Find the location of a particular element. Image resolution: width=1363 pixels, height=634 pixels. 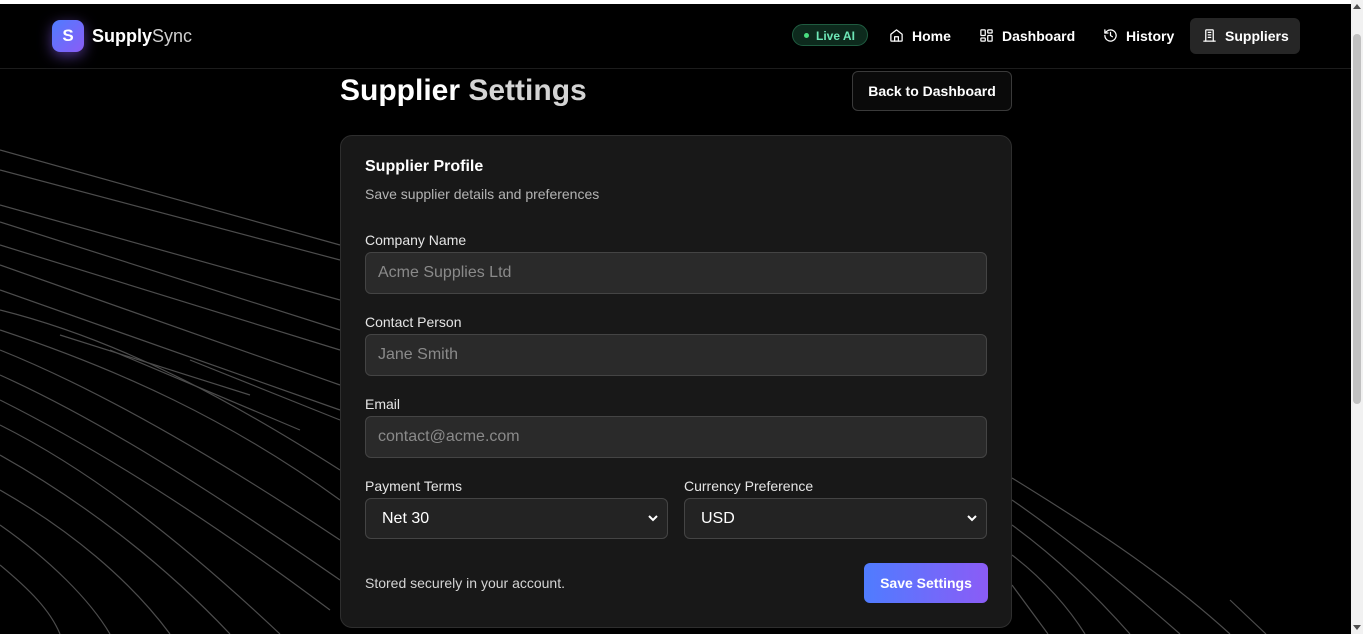

live-ai-badge: Live AI is located at coordinates (830, 35).